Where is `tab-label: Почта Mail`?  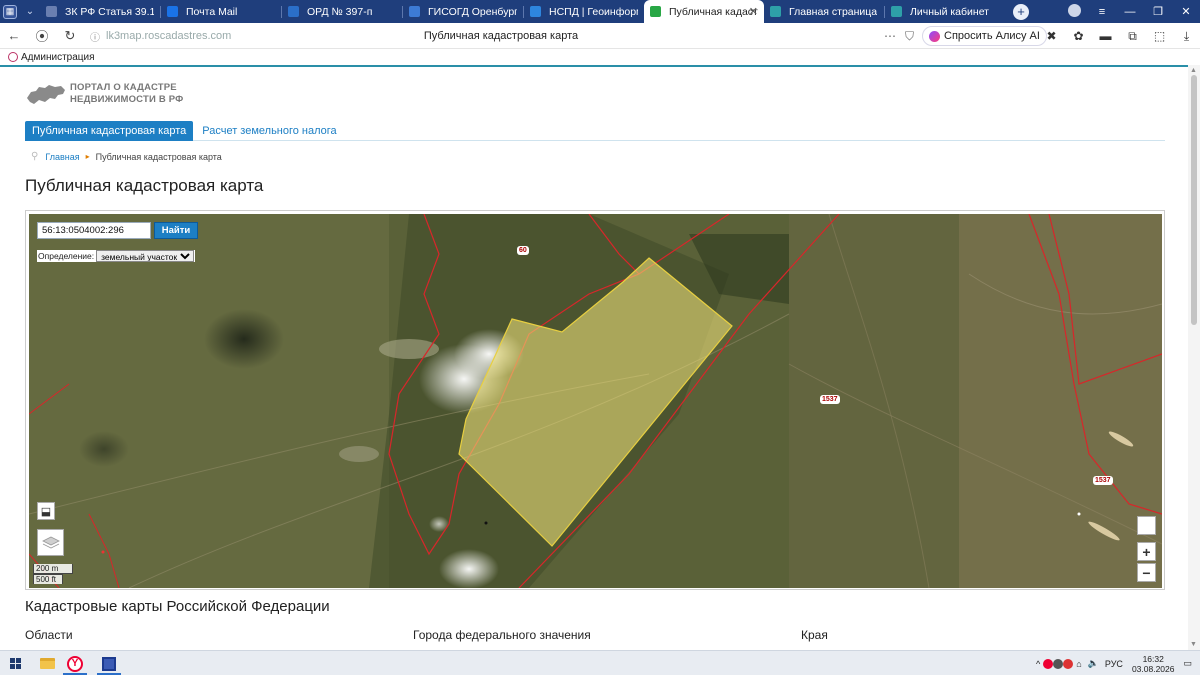 tab-label: Почта Mail is located at coordinates (212, 11).